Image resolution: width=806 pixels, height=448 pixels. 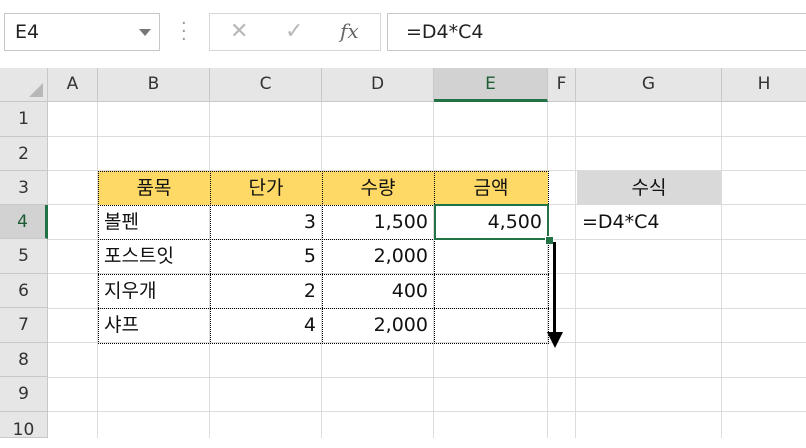 What do you see at coordinates (562, 85) in the screenshot?
I see `col-header-f: F` at bounding box center [562, 85].